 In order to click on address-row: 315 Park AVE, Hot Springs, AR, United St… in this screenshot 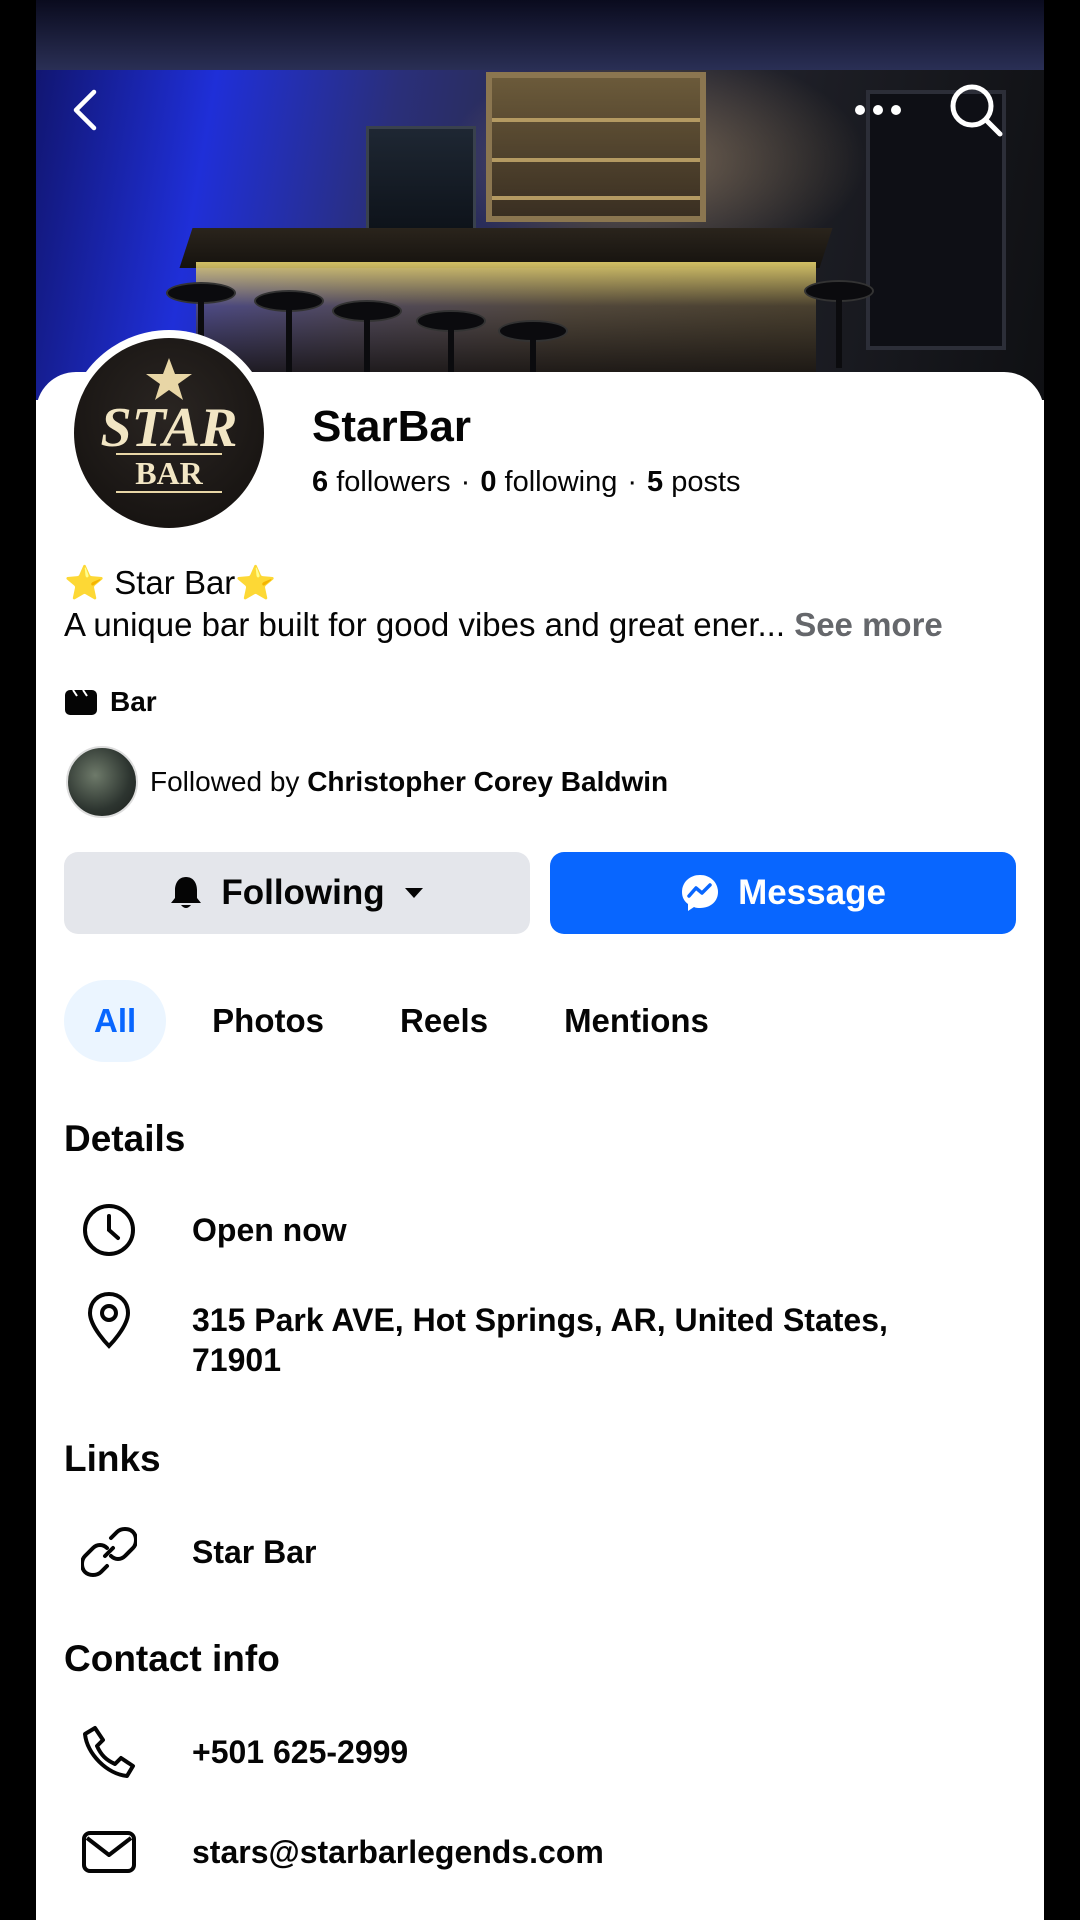, I will do `click(544, 1335)`.